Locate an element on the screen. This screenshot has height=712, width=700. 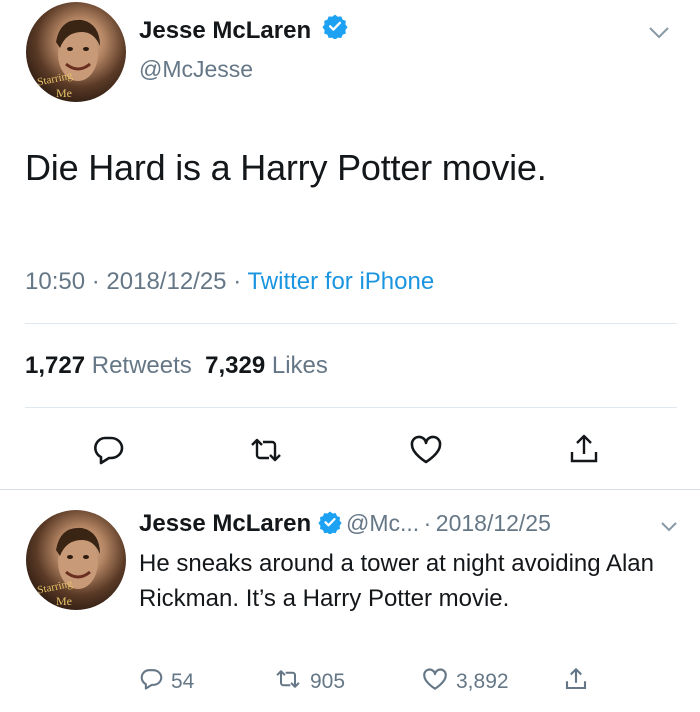
avatar: Starring Me is located at coordinates (76, 52).